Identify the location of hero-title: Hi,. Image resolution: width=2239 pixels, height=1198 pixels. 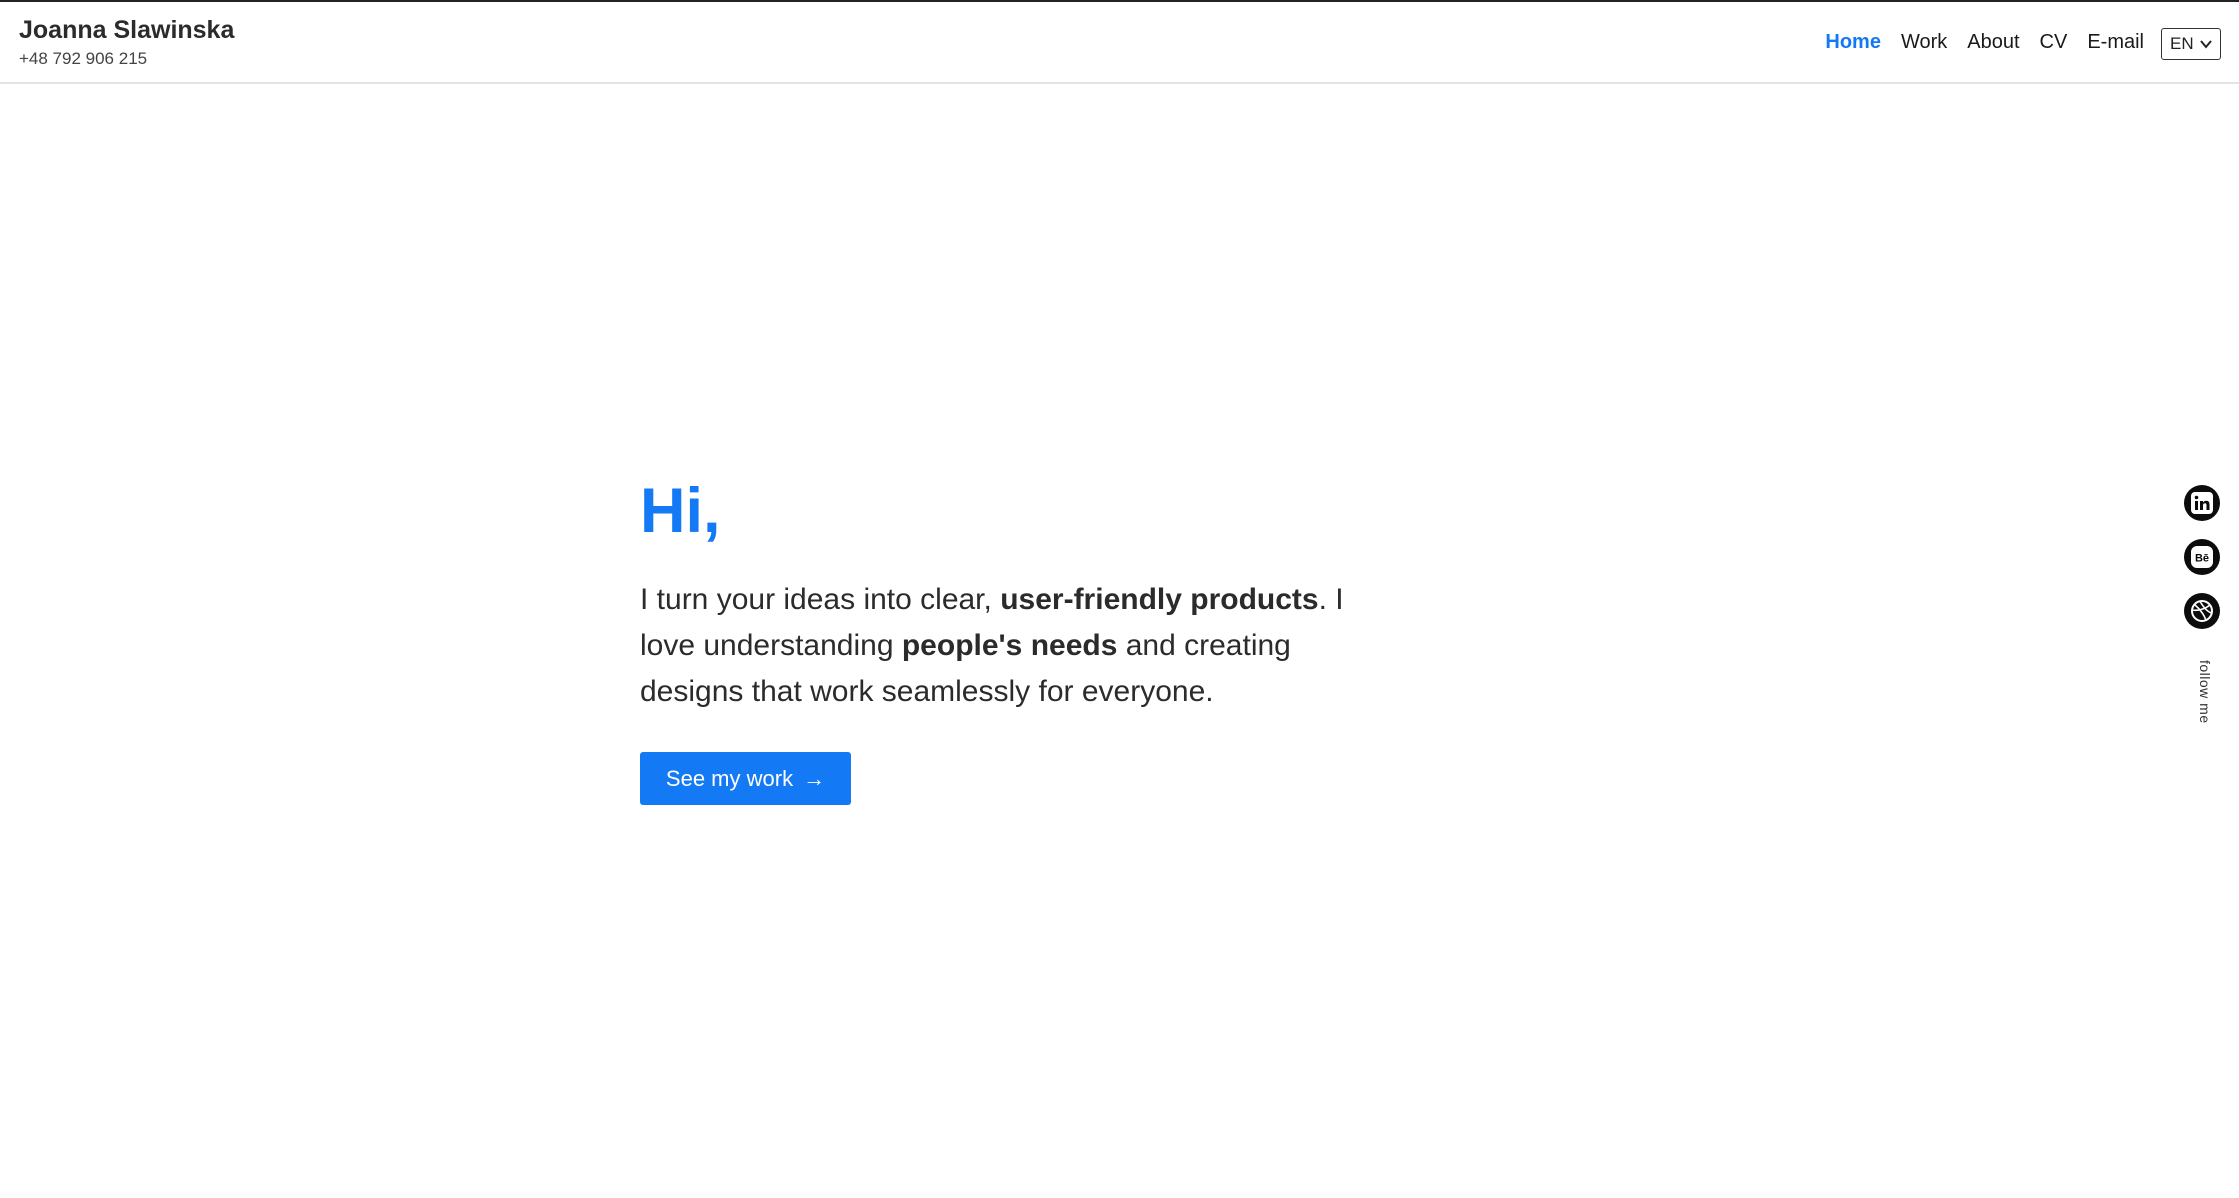
(680, 511).